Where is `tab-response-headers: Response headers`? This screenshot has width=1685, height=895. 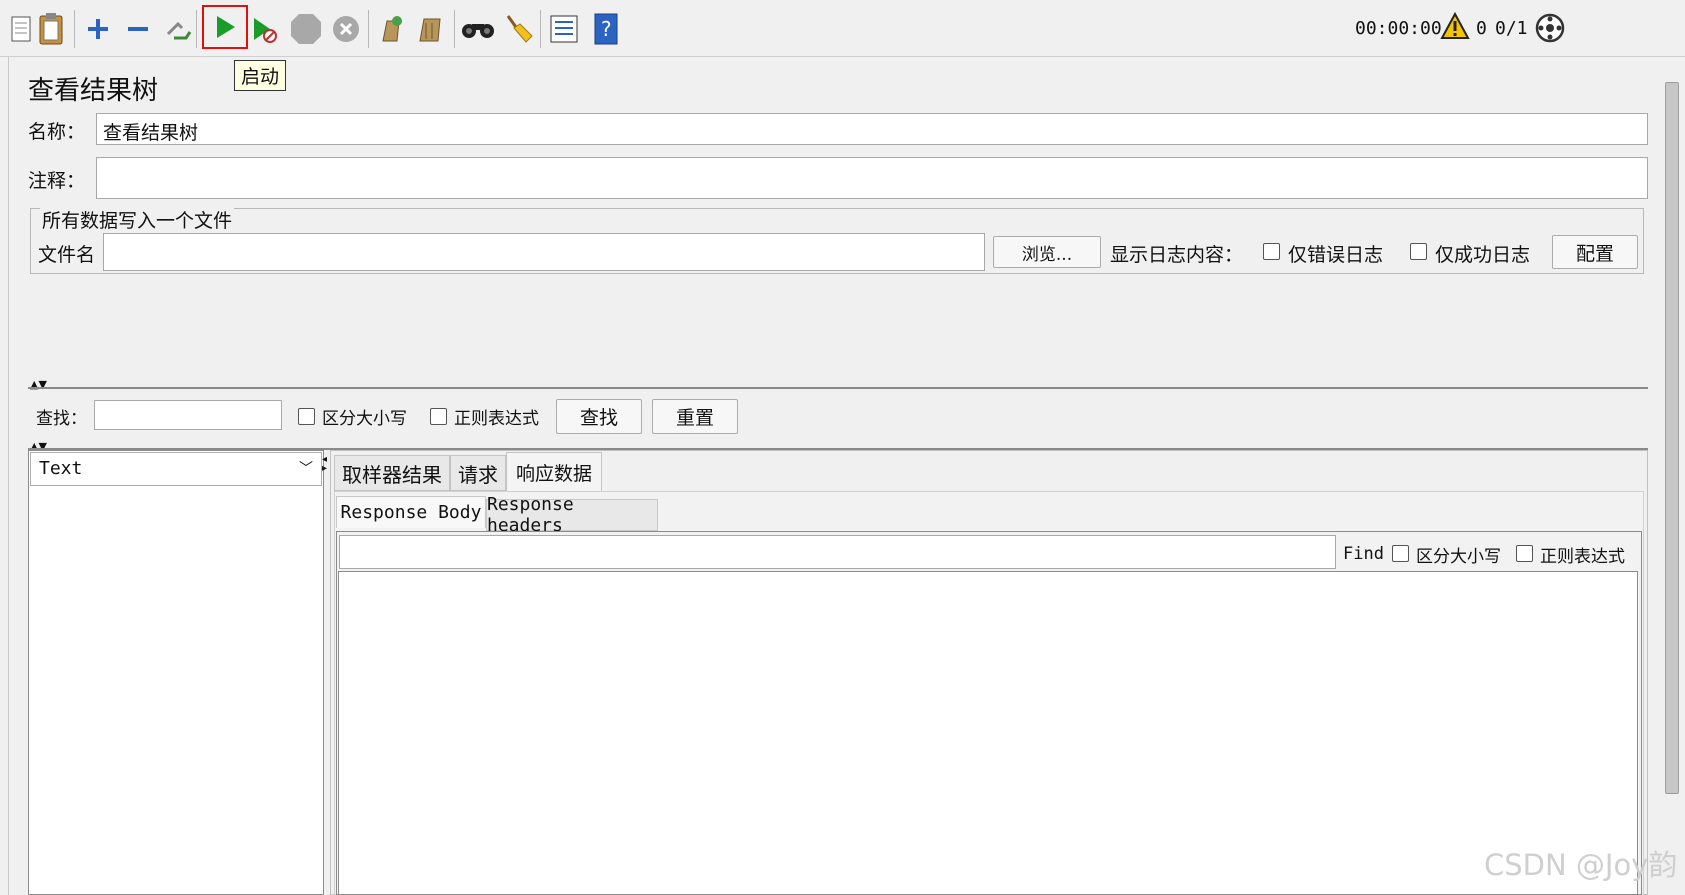
tab-response-headers: Response headers is located at coordinates (572, 515).